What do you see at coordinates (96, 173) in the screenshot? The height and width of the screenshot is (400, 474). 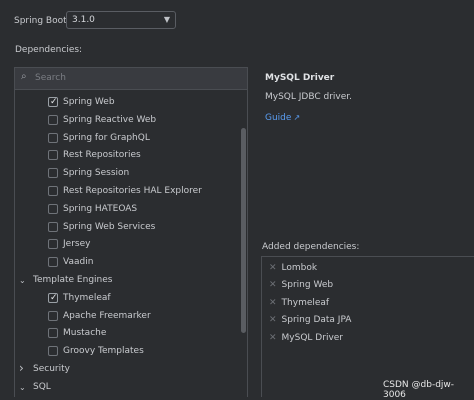 I see `dependency-label: Spring Session` at bounding box center [96, 173].